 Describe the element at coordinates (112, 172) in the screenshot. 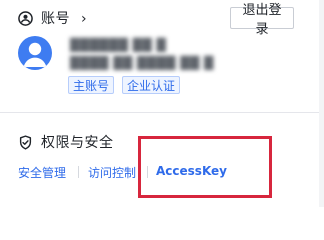

I see `access-control-link: 访问控制` at that location.